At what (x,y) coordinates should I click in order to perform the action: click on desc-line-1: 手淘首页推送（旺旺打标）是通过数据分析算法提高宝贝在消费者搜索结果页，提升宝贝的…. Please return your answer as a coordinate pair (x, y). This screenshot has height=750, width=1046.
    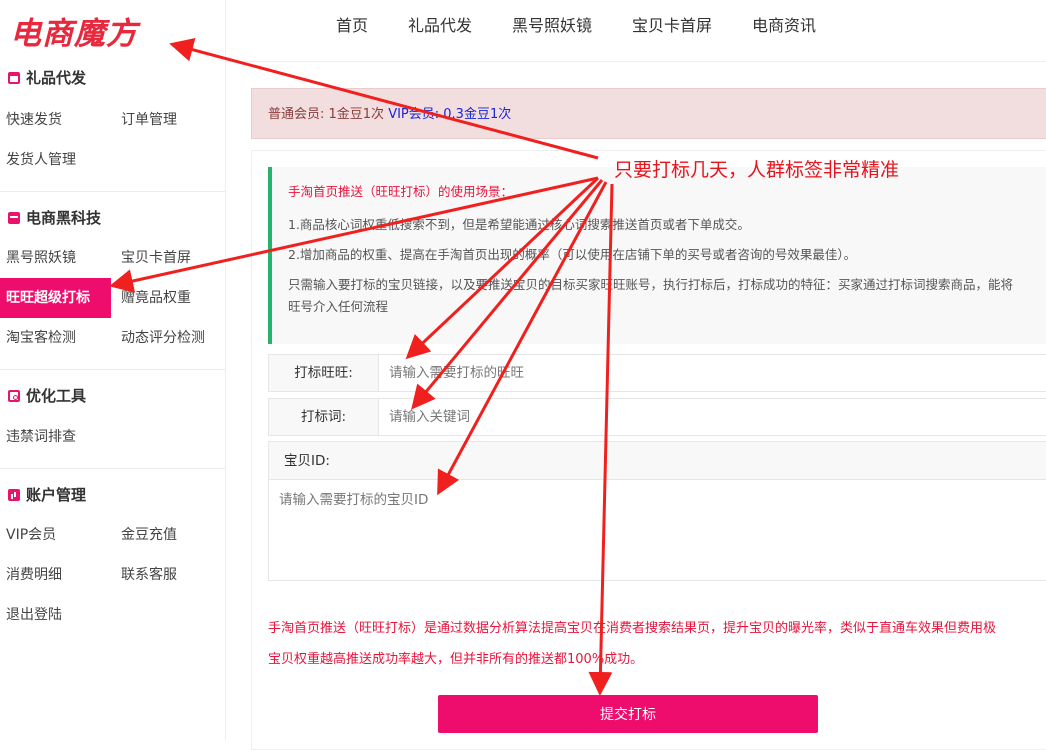
    Looking at the image, I should click on (632, 628).